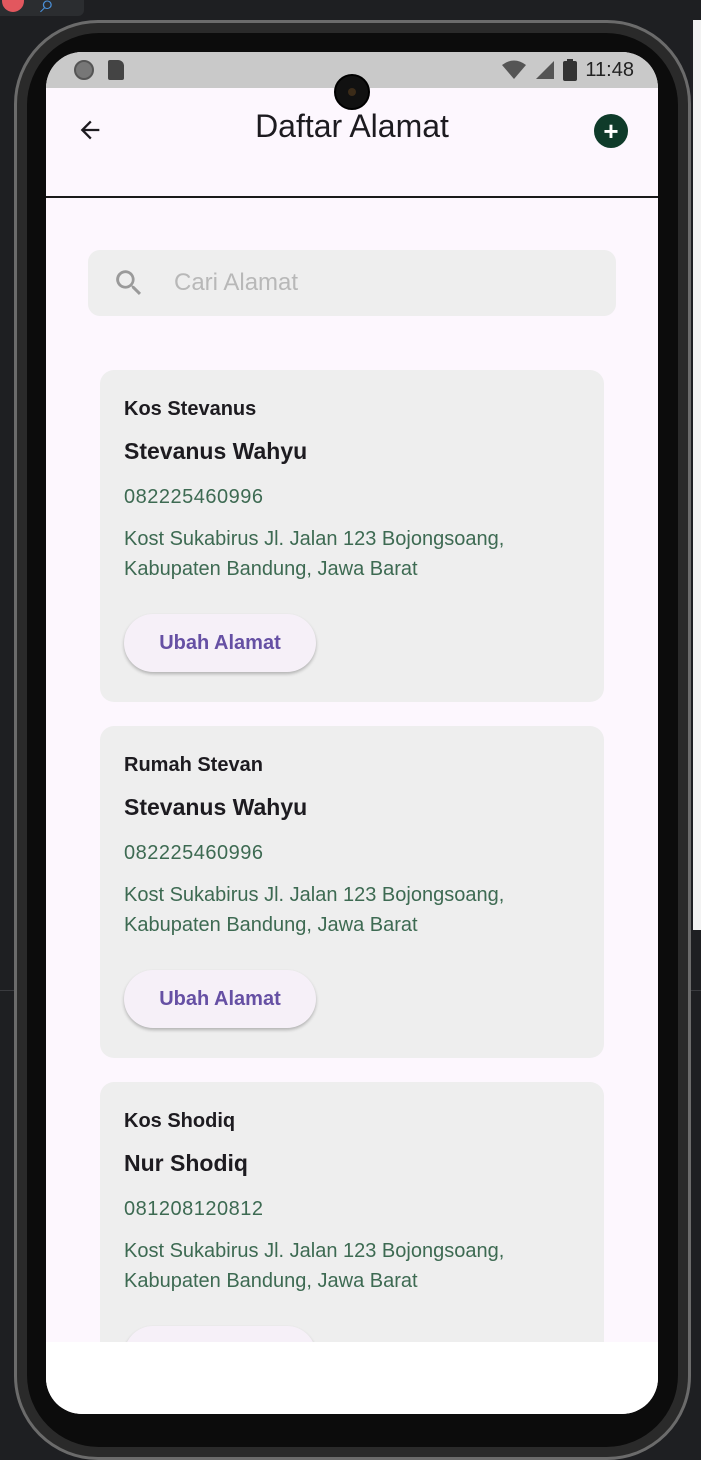  What do you see at coordinates (697, 475) in the screenshot?
I see `ide-side-panel` at bounding box center [697, 475].